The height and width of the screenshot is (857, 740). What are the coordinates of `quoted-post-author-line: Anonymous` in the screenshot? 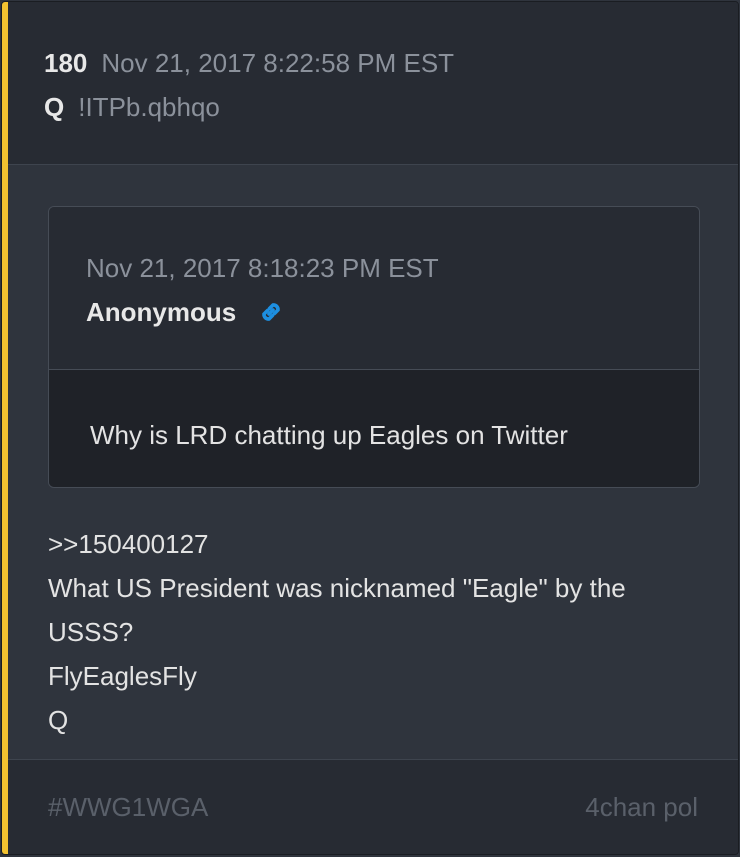 It's located at (186, 312).